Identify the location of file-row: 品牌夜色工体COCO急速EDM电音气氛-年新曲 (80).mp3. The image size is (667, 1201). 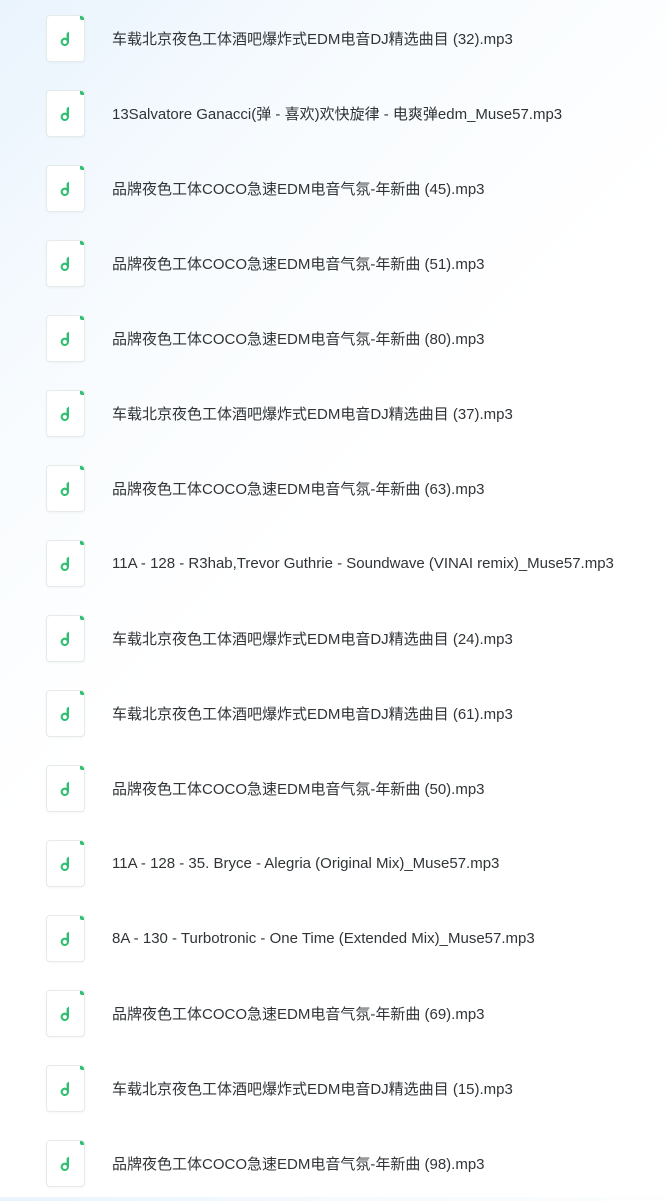
(333, 338).